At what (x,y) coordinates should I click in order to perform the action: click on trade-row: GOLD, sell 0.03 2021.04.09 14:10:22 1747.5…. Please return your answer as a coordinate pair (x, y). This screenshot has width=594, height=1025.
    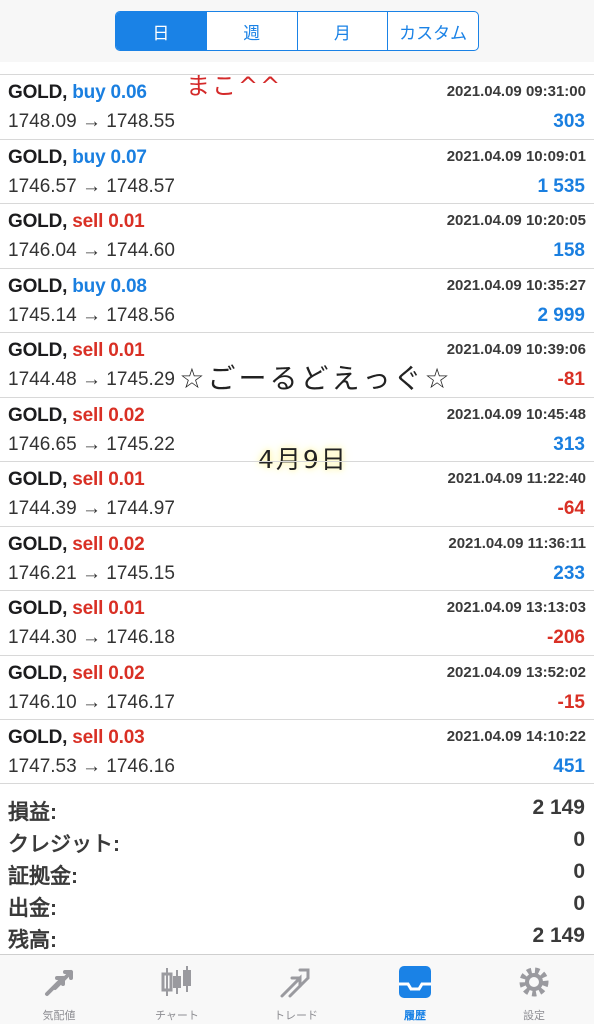
    Looking at the image, I should click on (297, 751).